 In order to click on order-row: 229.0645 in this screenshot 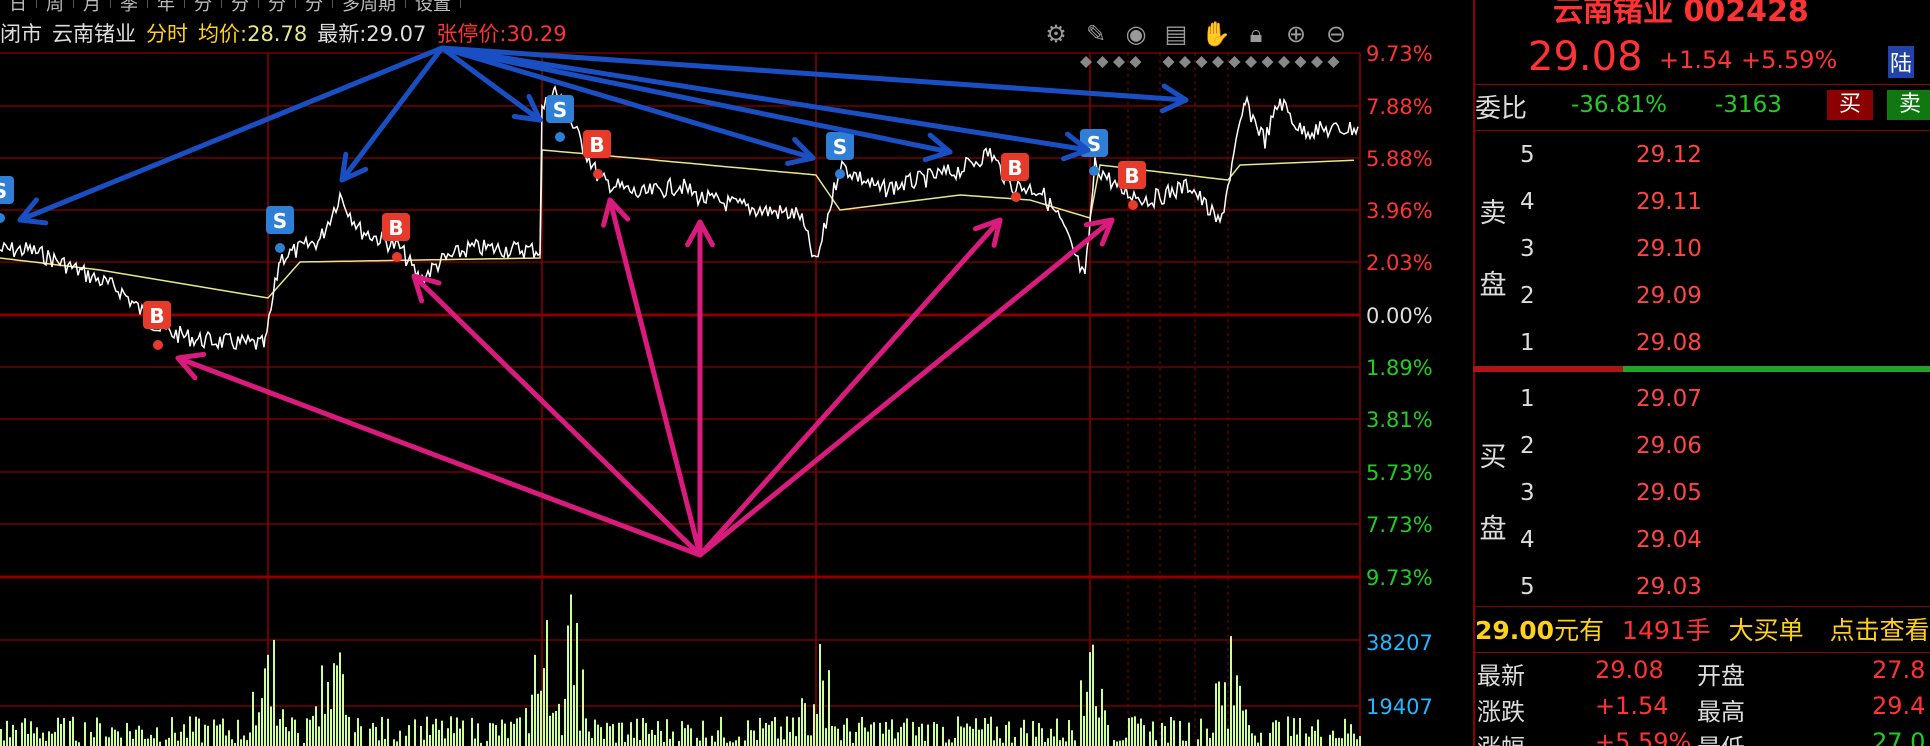, I will do `click(1725, 448)`.